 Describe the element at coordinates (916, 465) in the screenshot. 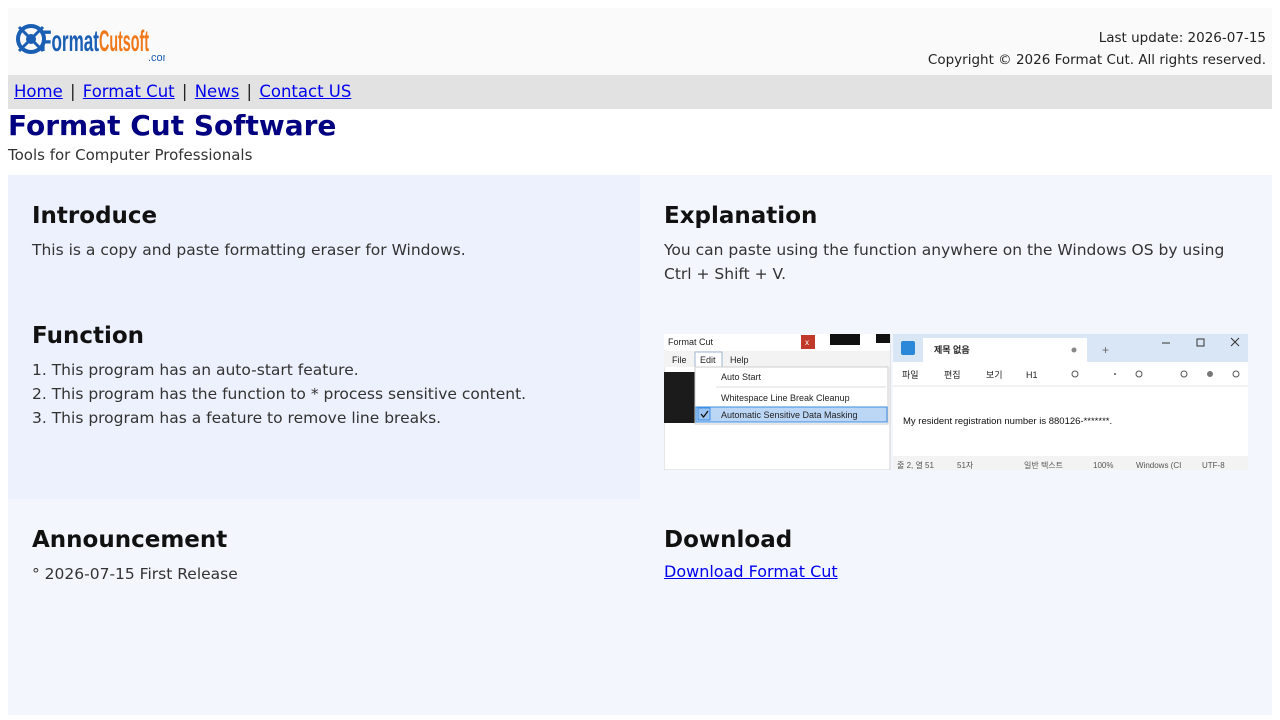

I see `shot-status: 줄 2, 열 51` at that location.